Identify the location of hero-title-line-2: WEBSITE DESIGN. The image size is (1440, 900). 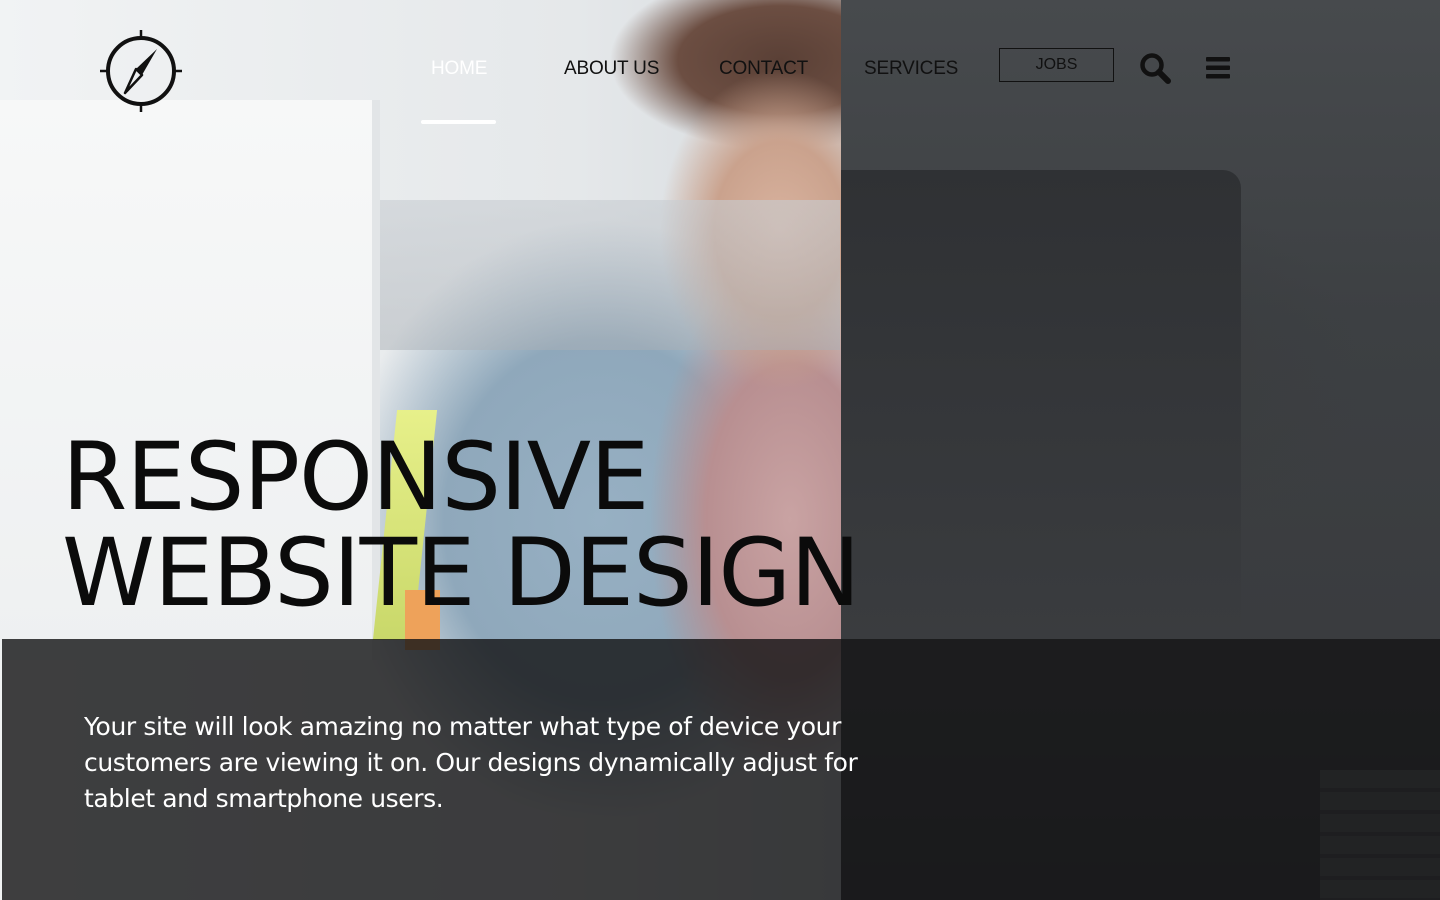
(461, 573).